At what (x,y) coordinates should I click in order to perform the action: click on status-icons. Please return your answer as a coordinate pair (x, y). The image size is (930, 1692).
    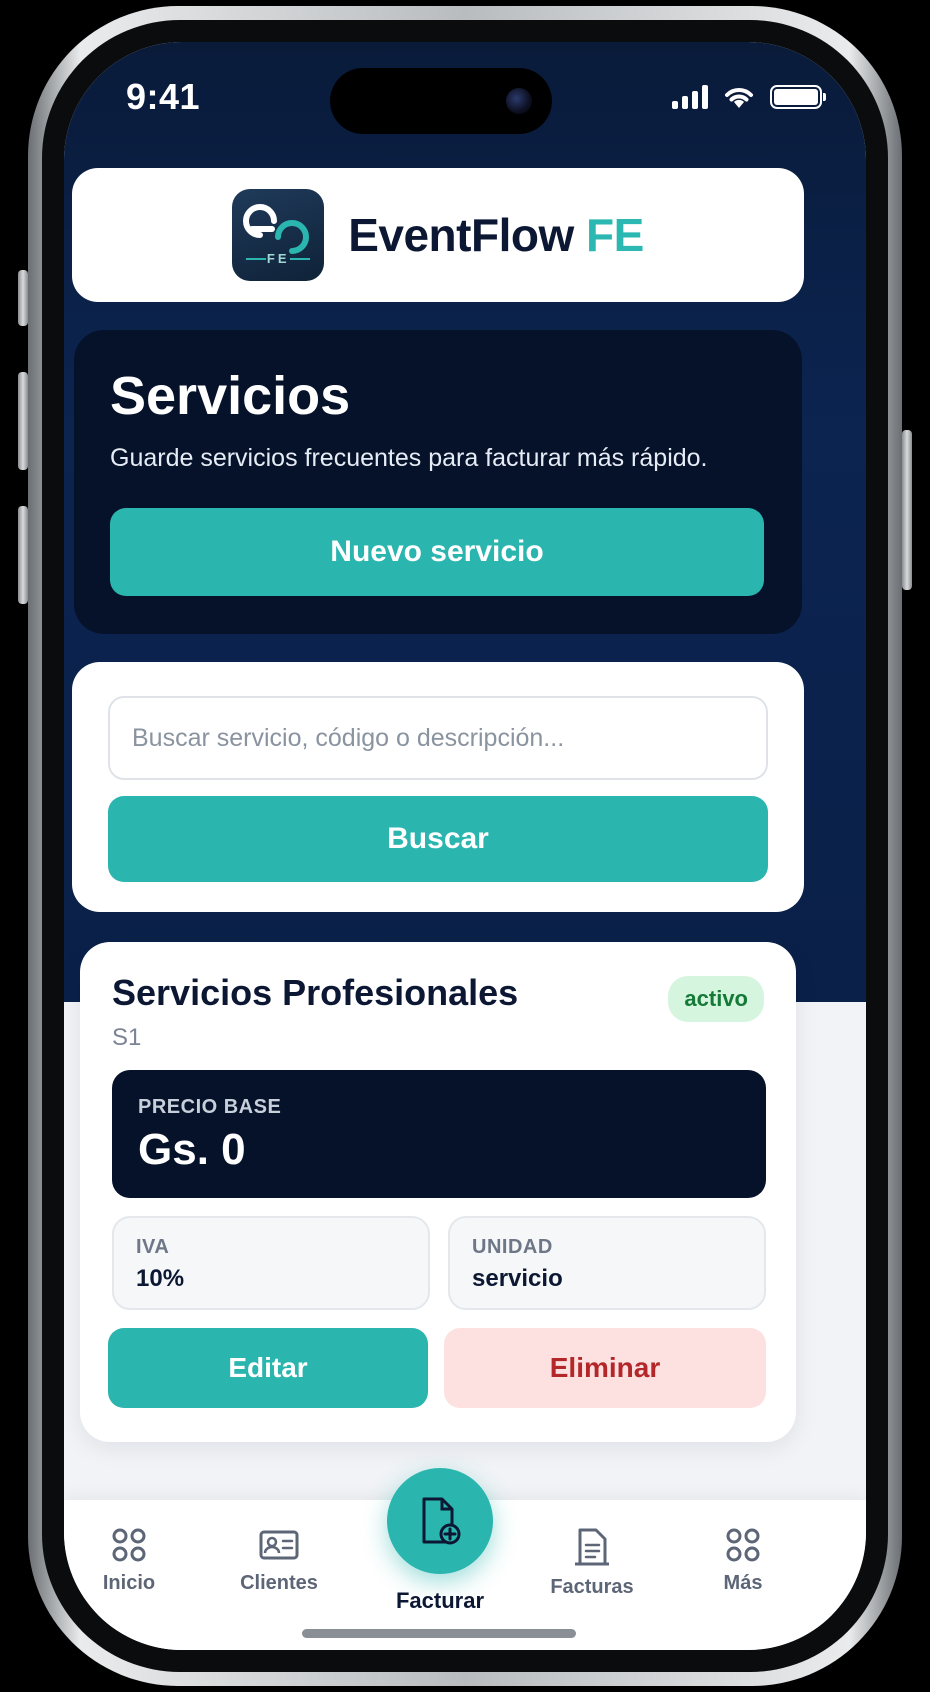
    Looking at the image, I should click on (749, 97).